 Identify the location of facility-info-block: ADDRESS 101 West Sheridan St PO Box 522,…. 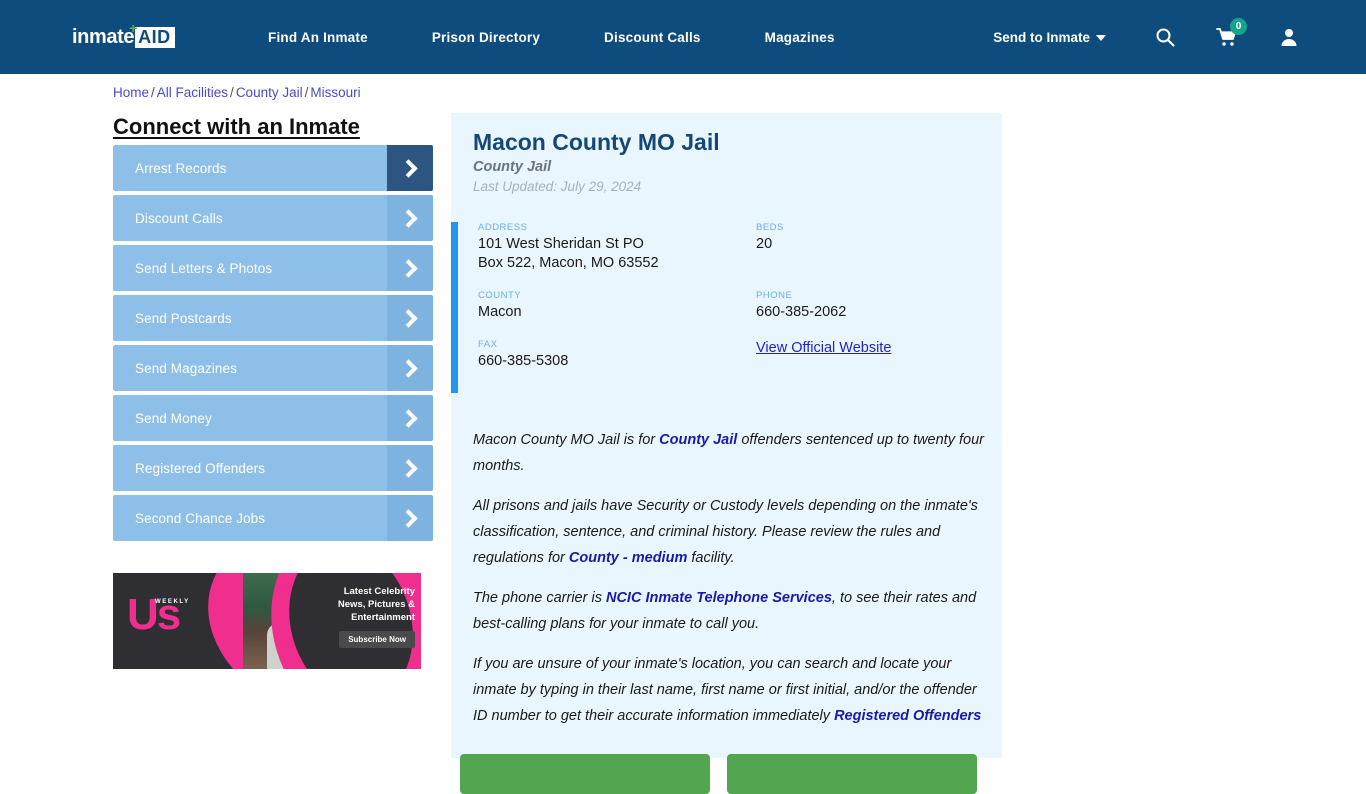
(726, 309).